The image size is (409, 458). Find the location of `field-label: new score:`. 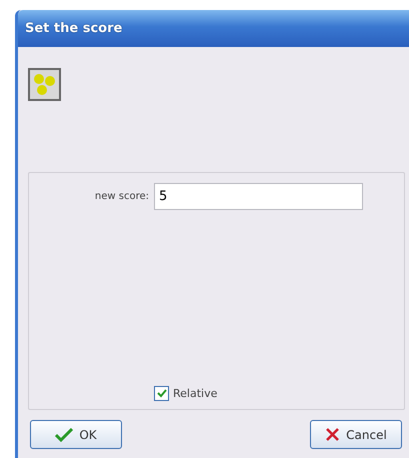

field-label: new score: is located at coordinates (122, 196).